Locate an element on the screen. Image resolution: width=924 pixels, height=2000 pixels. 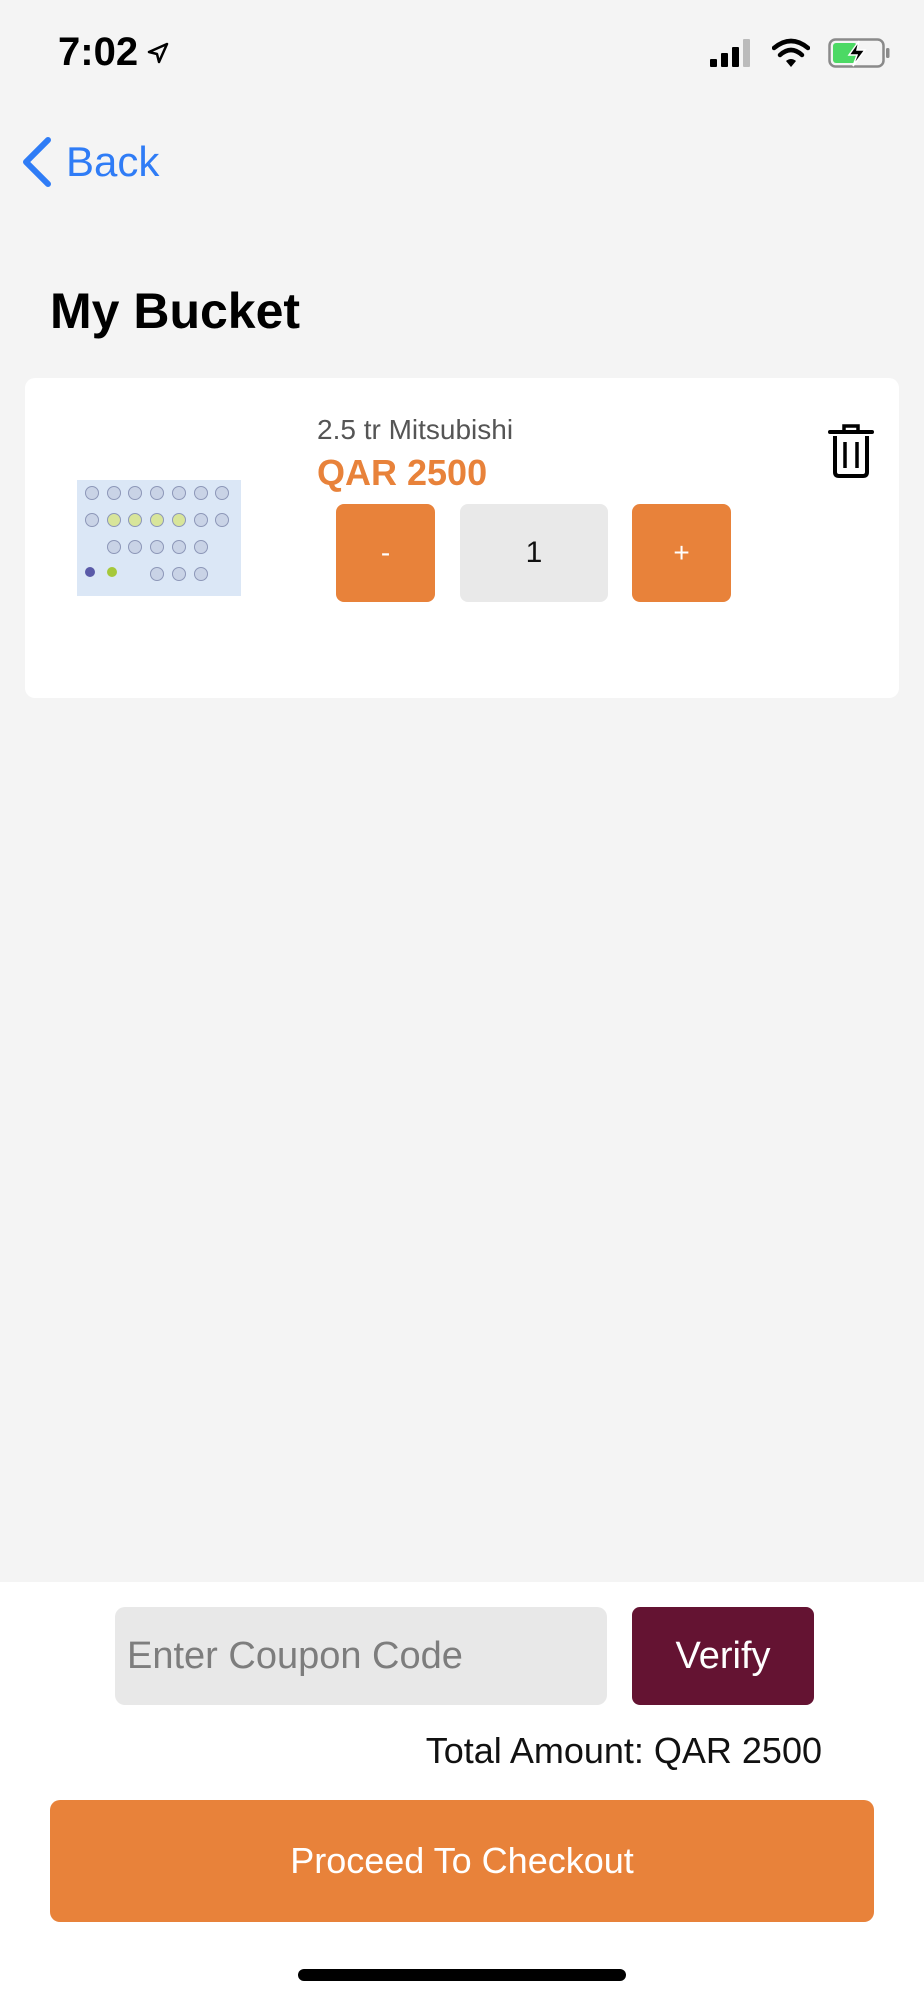
chevron-left-icon is located at coordinates (37, 162).